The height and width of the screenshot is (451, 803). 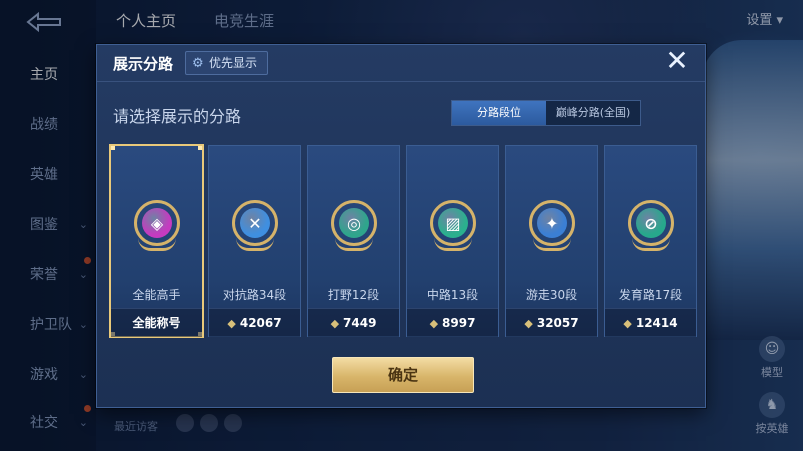 I want to click on close-icon: ✕, so click(x=677, y=60).